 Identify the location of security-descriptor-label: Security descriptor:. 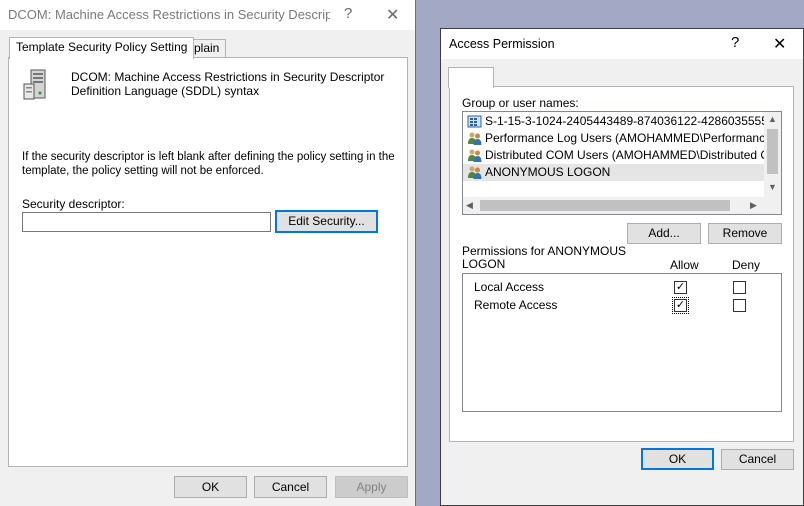
(73, 204).